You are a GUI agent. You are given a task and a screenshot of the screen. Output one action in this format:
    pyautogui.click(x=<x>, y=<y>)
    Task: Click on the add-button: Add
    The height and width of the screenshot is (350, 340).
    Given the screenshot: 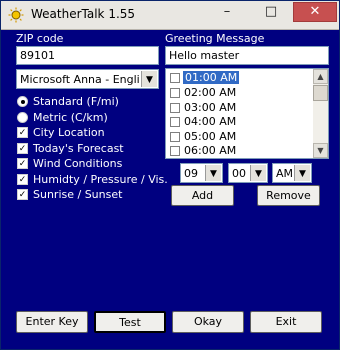 What is the action you would take?
    pyautogui.click(x=202, y=195)
    